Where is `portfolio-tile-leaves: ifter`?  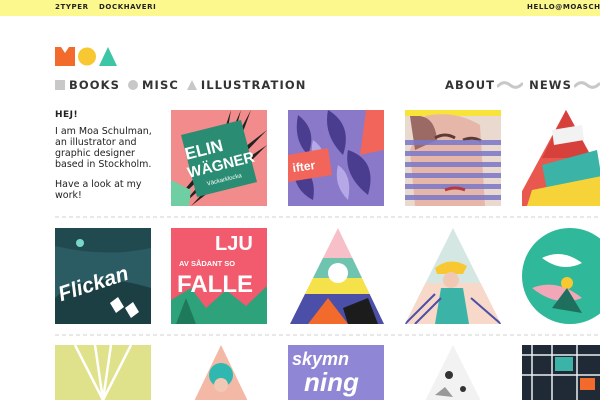
portfolio-tile-leaves: ifter is located at coordinates (336, 158).